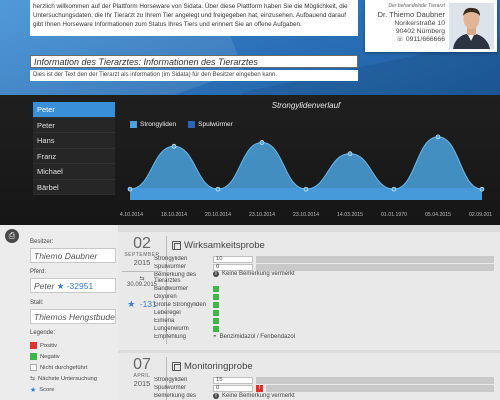  Describe the element at coordinates (170, 267) in the screenshot. I see `result-label: Spulwürmer` at that location.